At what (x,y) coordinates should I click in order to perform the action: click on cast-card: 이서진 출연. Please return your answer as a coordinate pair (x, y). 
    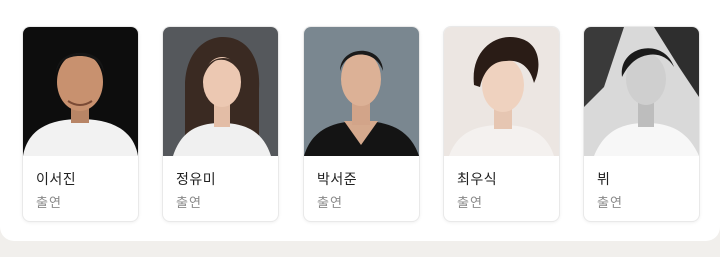
    Looking at the image, I should click on (80, 124).